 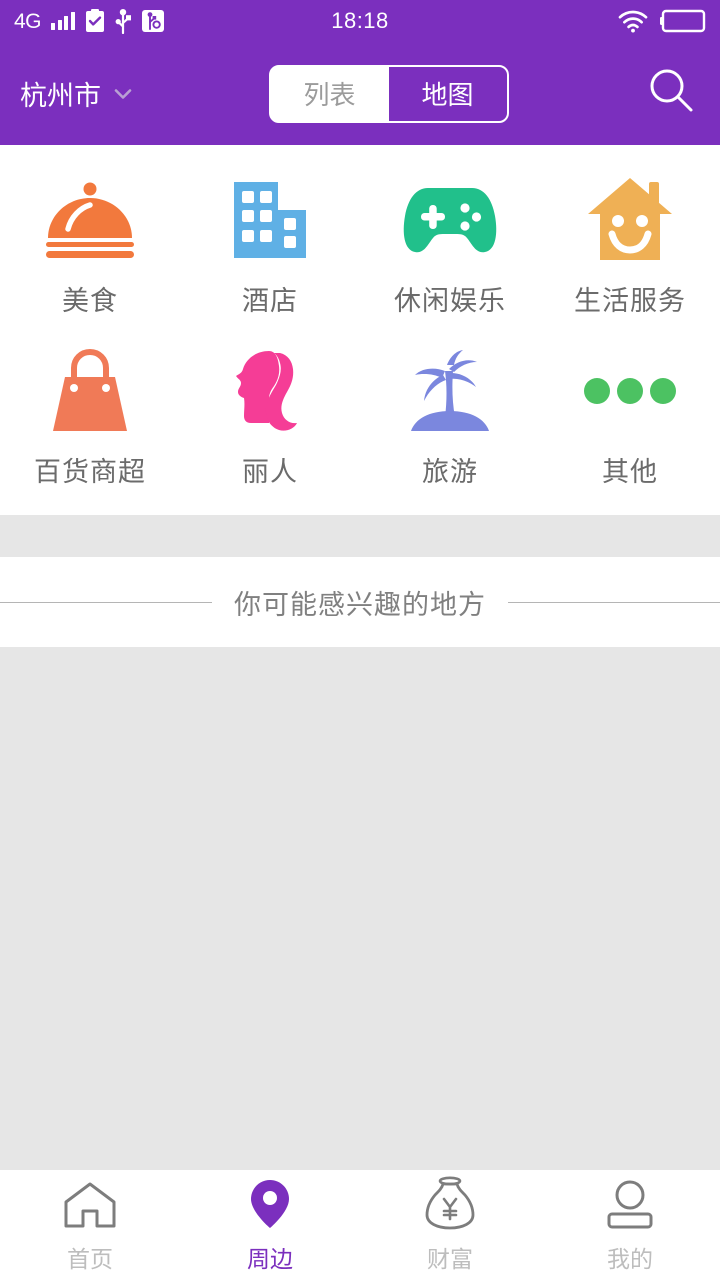 What do you see at coordinates (270, 391) in the screenshot?
I see `woman-profile-icon` at bounding box center [270, 391].